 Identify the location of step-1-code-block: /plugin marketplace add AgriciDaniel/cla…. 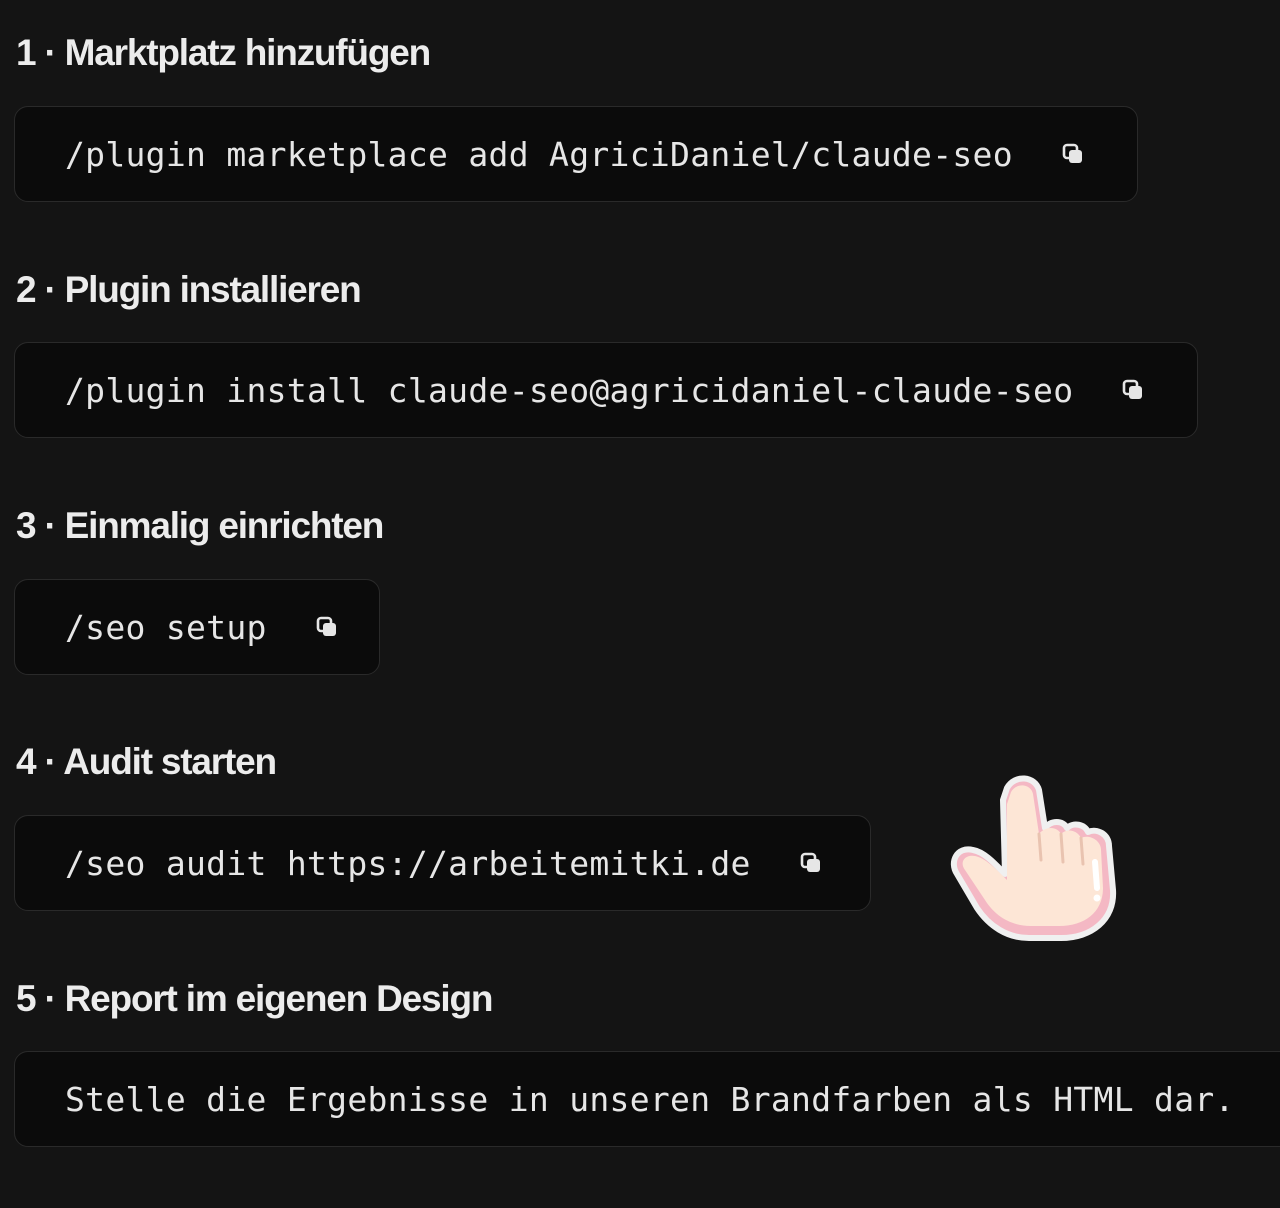
(576, 154).